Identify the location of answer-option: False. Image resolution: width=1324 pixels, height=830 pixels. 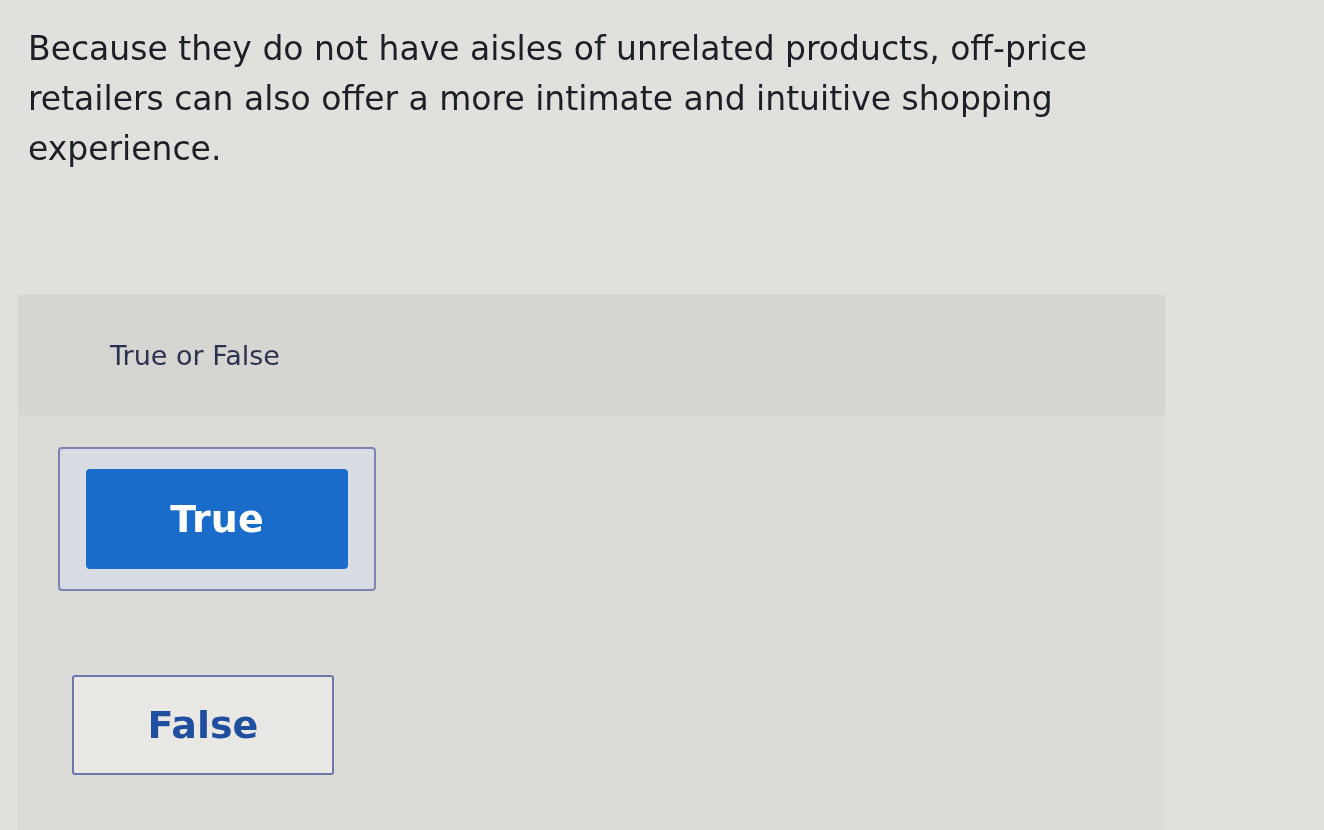
(203, 725).